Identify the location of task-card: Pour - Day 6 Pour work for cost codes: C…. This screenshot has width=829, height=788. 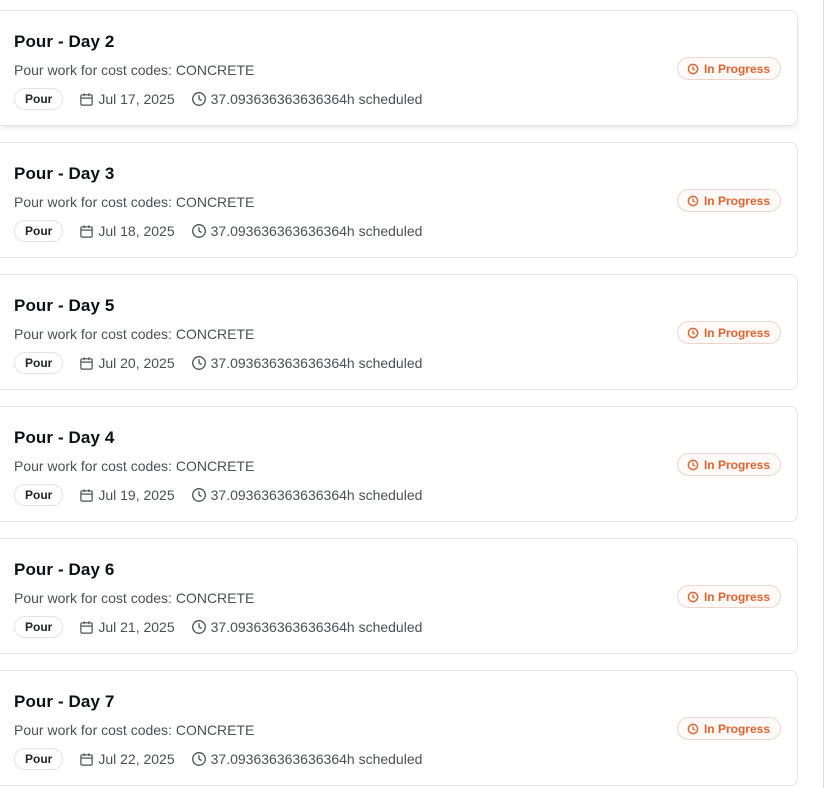
(399, 596).